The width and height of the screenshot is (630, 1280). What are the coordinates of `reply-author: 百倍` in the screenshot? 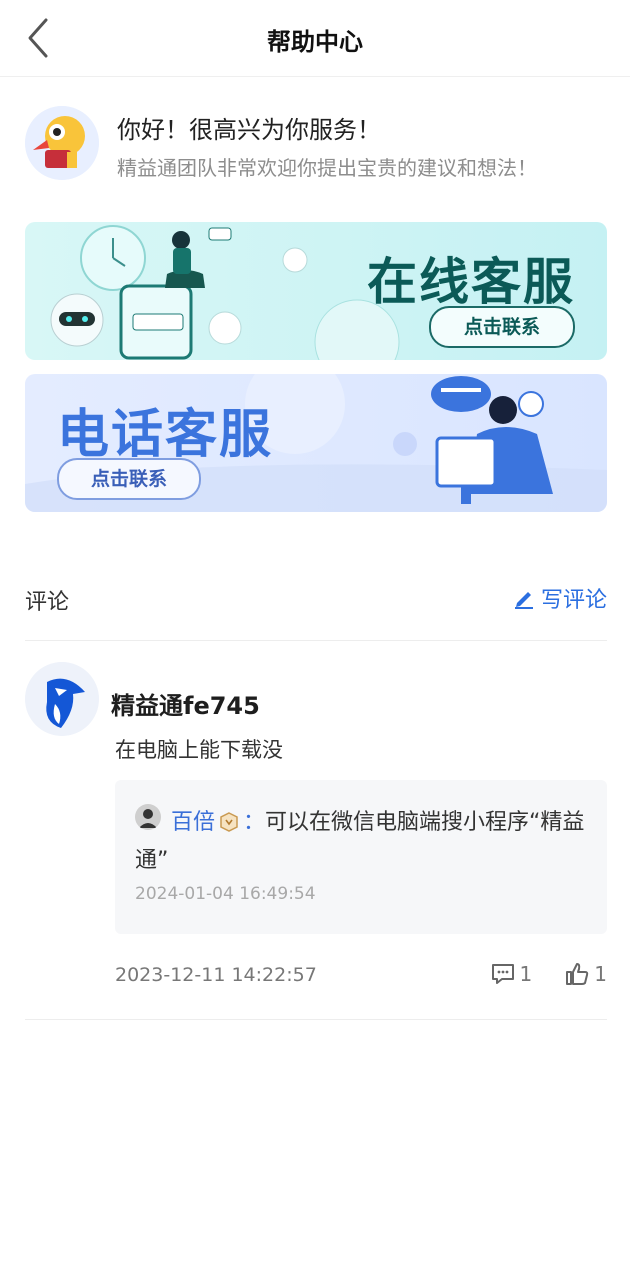 It's located at (193, 822).